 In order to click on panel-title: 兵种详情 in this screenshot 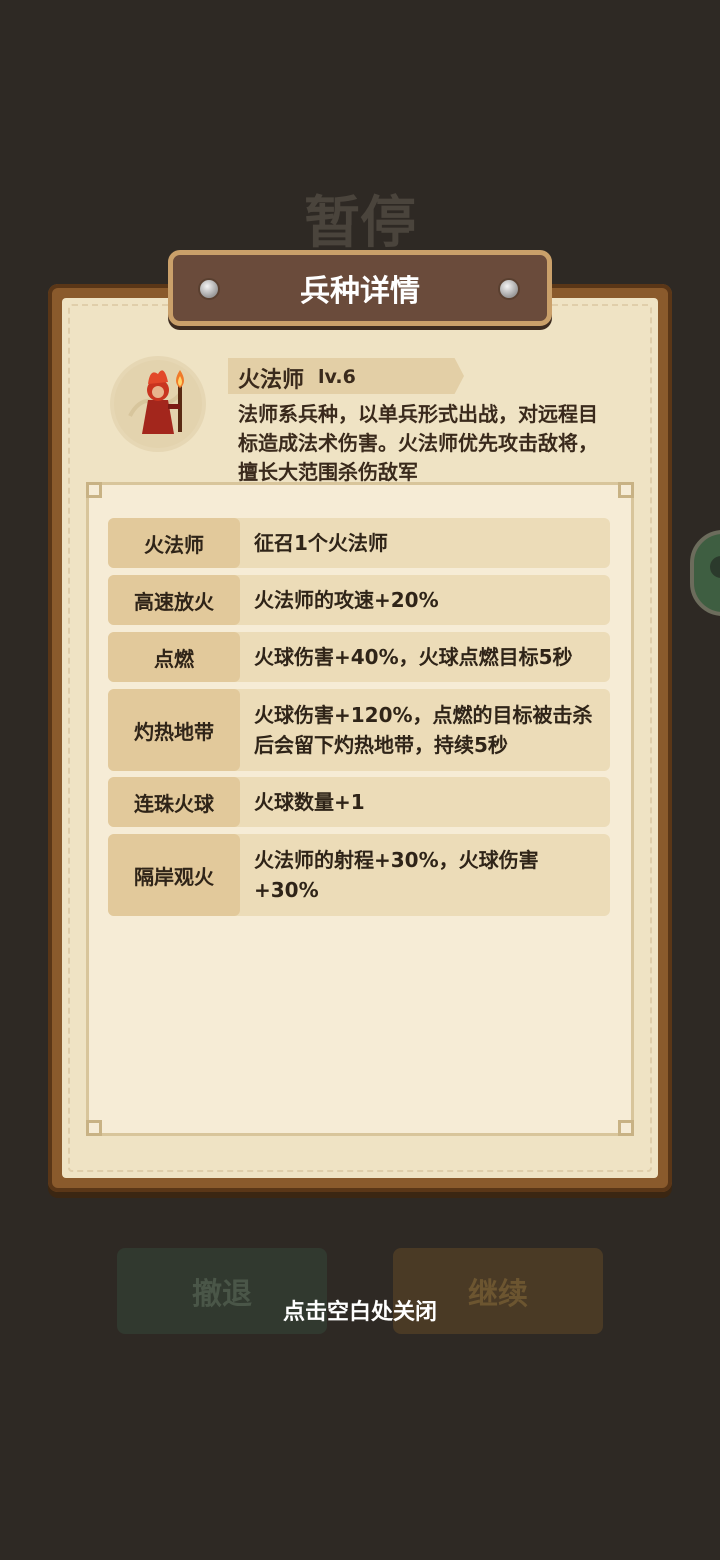, I will do `click(360, 291)`.